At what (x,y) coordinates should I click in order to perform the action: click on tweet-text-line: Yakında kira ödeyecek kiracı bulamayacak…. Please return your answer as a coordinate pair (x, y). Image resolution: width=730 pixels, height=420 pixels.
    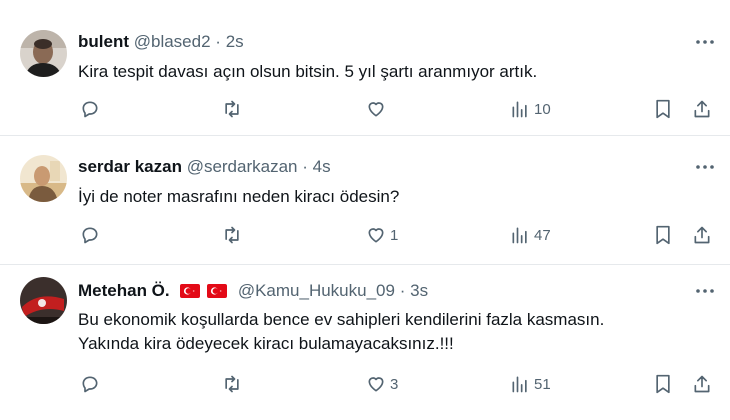
    Looking at the image, I should click on (266, 343).